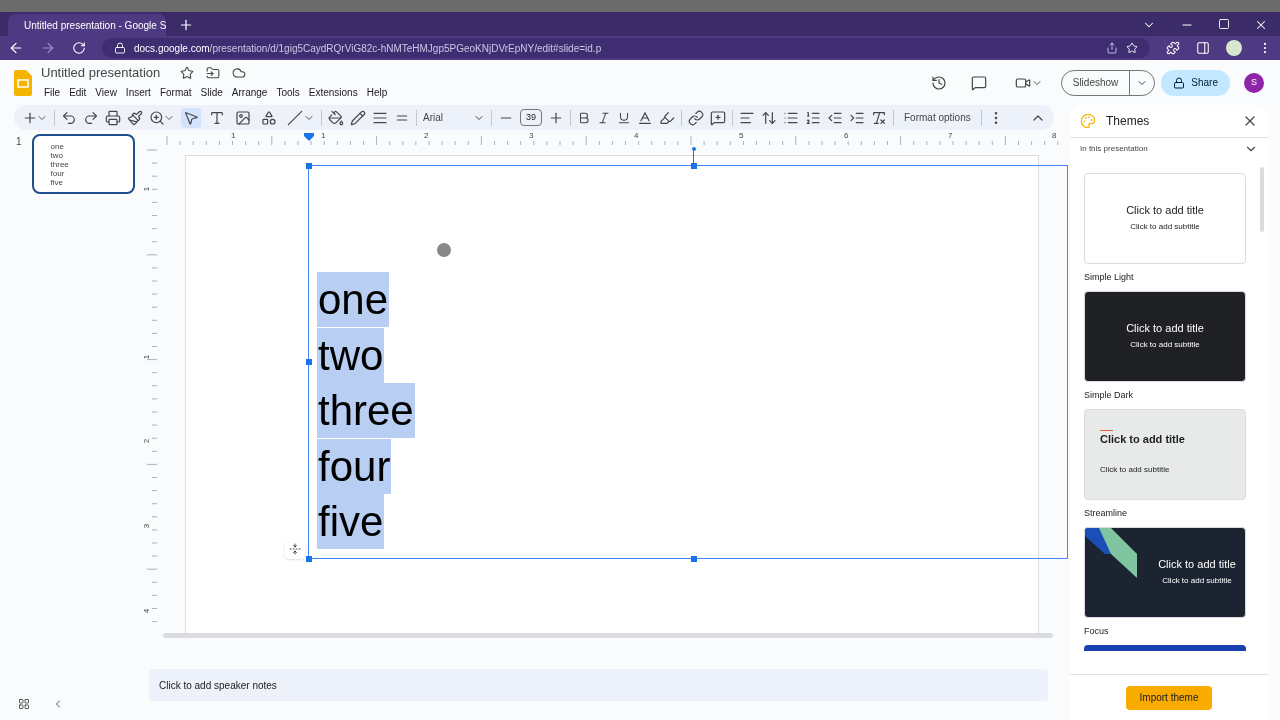 The image size is (1280, 720). I want to click on side-panel-icon, so click(1203, 48).